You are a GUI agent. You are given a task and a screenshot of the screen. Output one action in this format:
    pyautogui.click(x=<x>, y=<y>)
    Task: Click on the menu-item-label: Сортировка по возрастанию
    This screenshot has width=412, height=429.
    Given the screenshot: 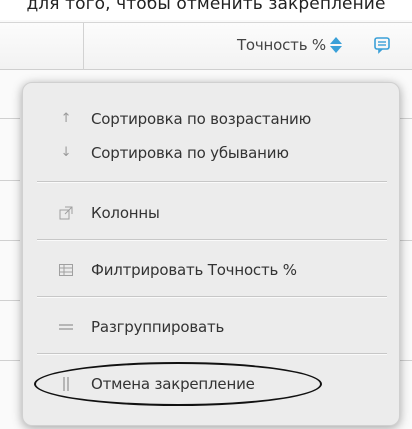 What is the action you would take?
    pyautogui.click(x=201, y=119)
    